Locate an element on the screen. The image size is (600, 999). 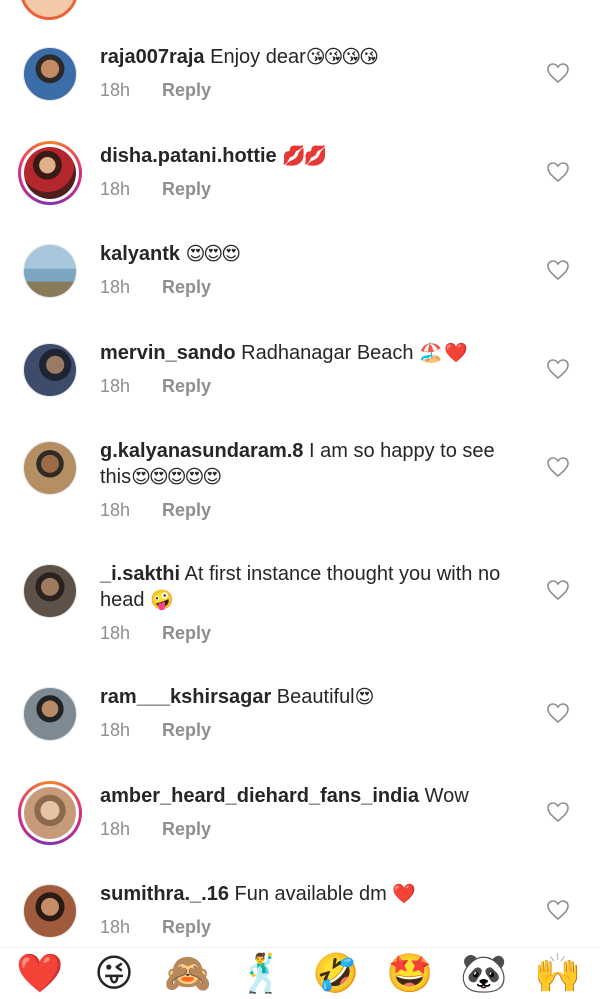
comment-message: Fun available dm is located at coordinates (310, 894).